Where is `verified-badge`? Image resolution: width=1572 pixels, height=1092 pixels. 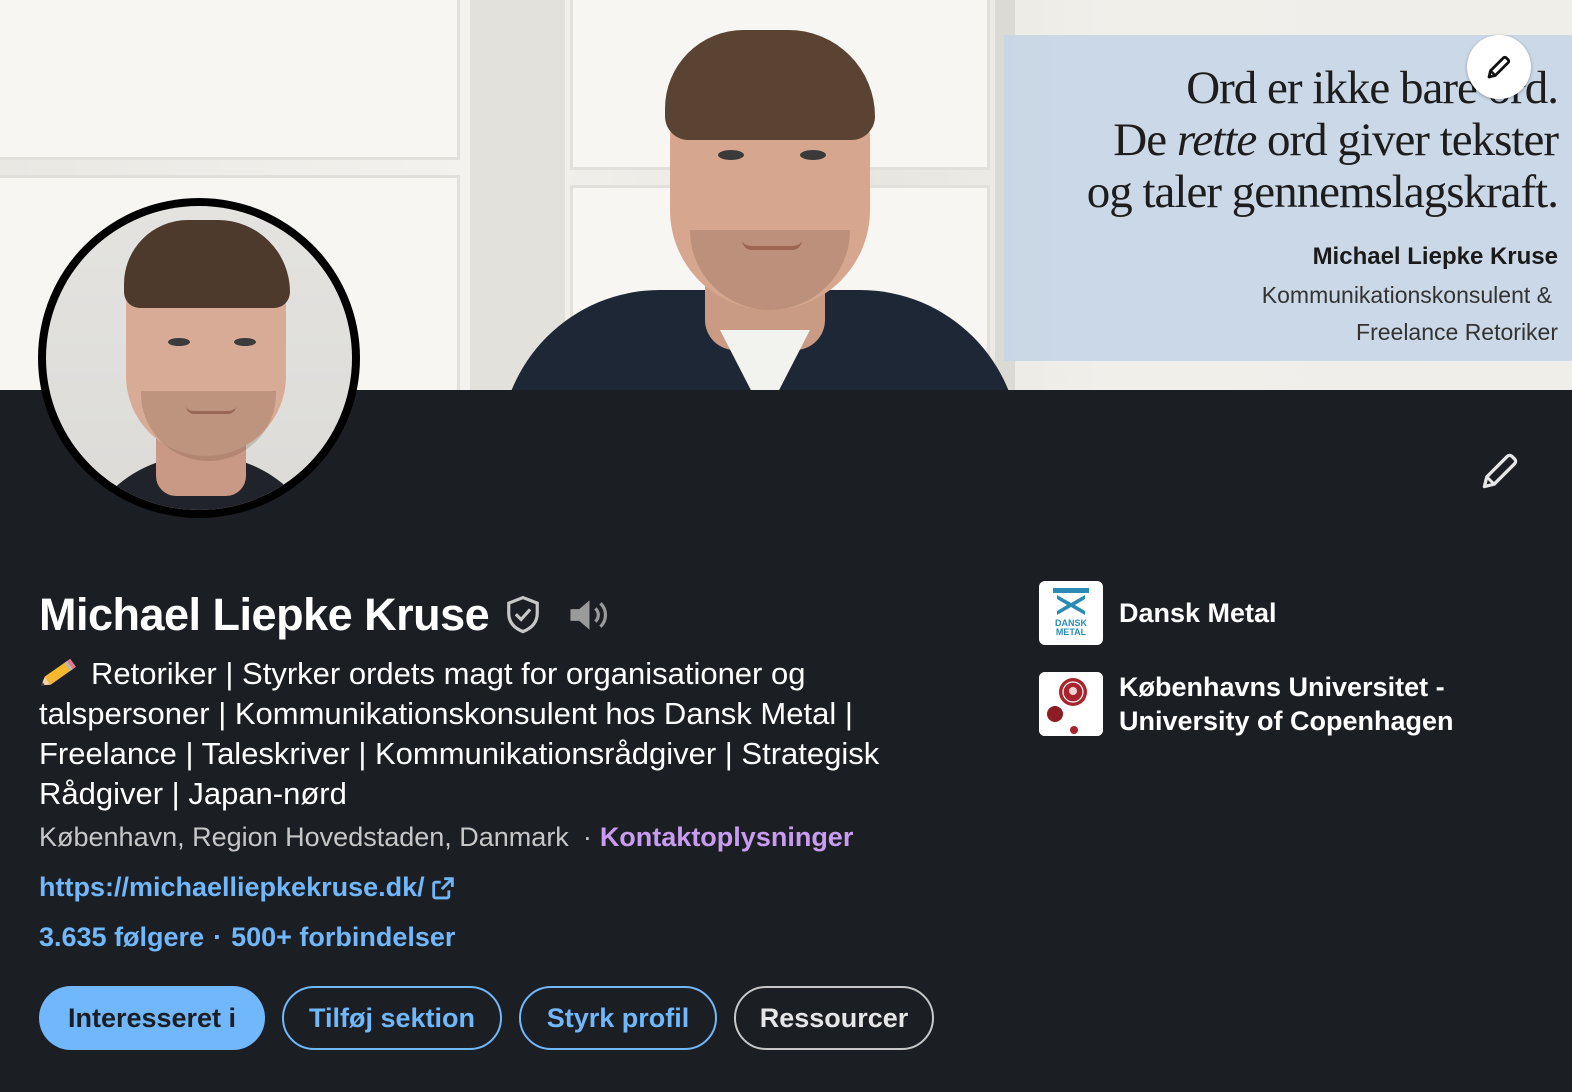
verified-badge is located at coordinates (523, 615).